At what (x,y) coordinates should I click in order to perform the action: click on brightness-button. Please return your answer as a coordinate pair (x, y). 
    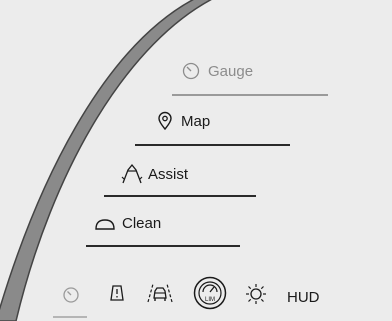
    Looking at the image, I should click on (256, 296).